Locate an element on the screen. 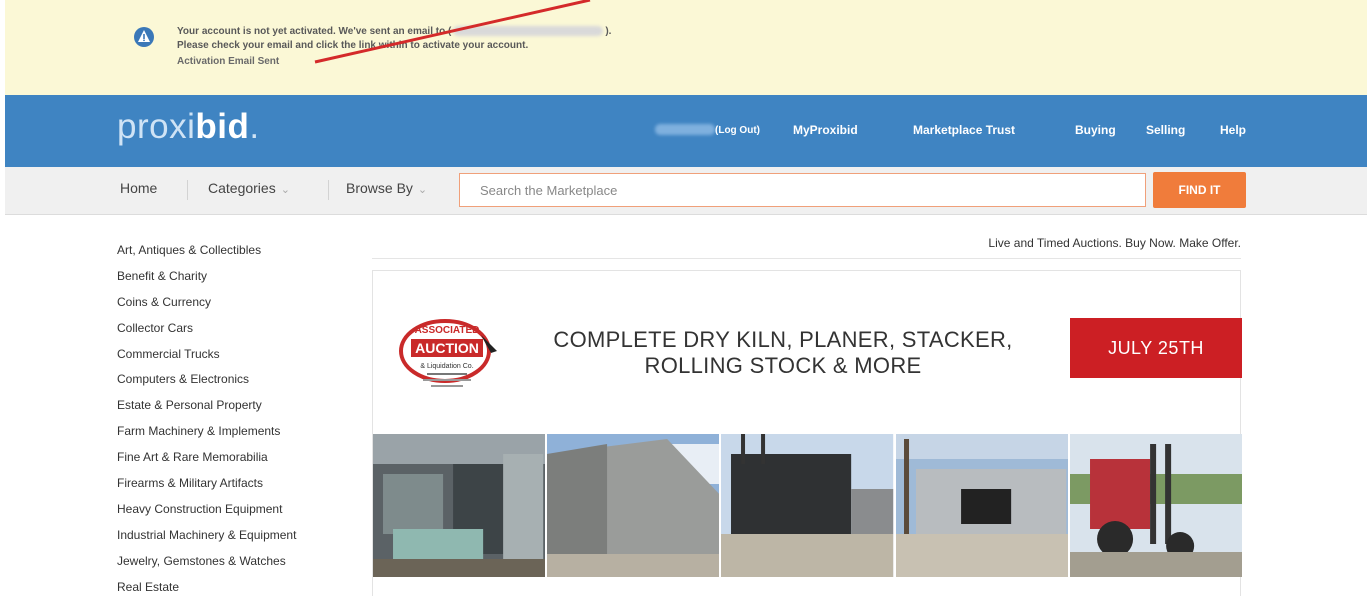  proxibid-logo: proxibid. is located at coordinates (188, 127).